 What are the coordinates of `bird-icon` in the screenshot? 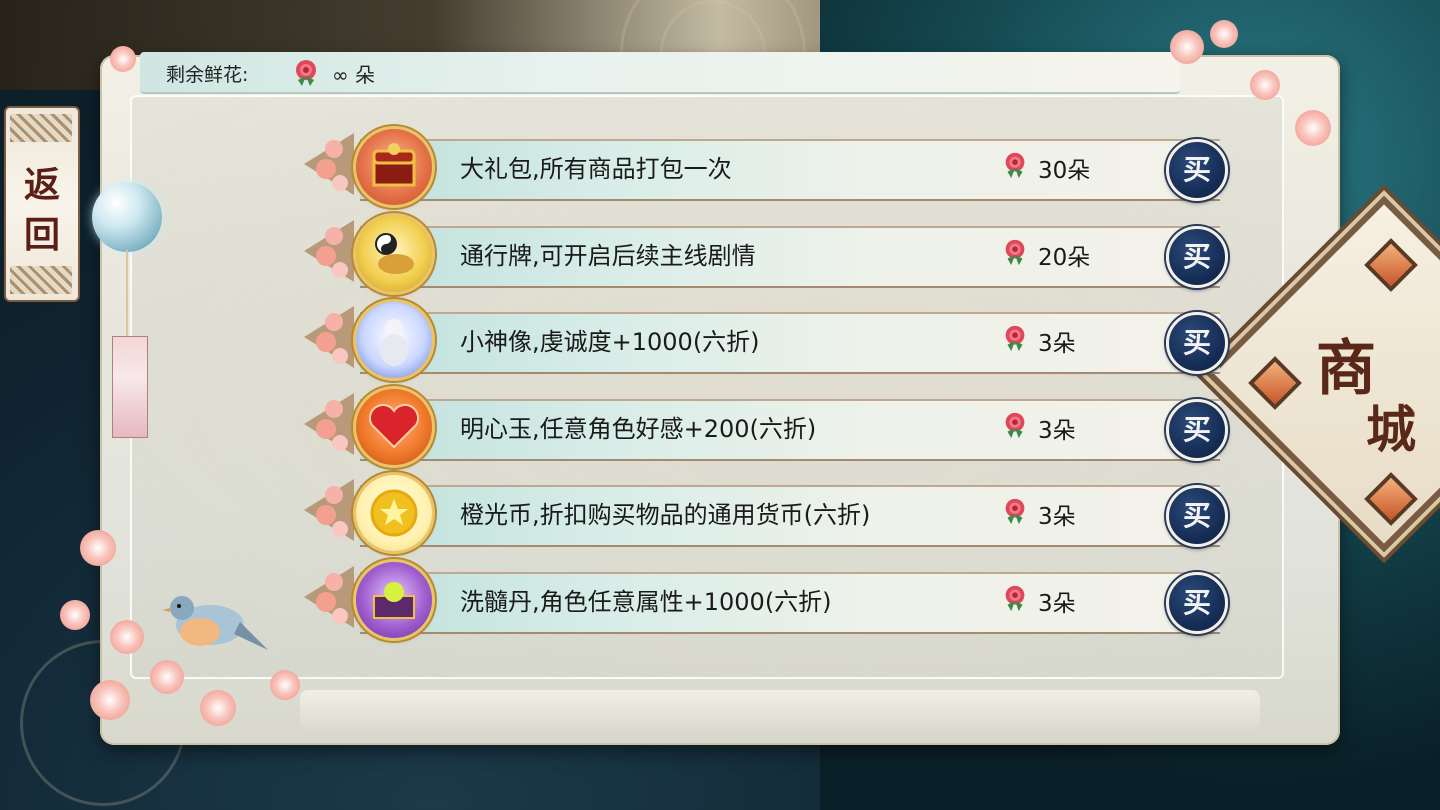 It's located at (215, 623).